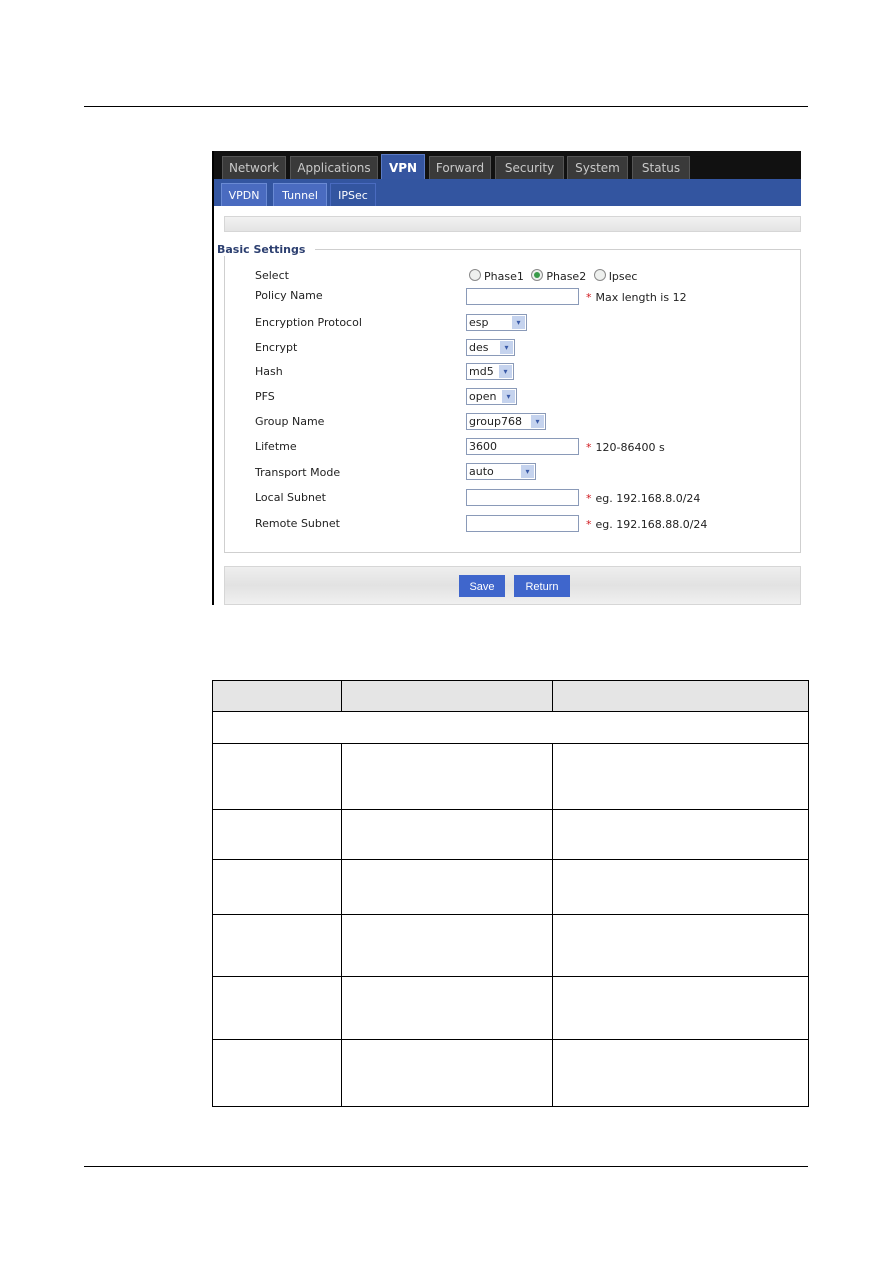 This screenshot has width=893, height=1263. I want to click on transport-mode-label: Transport Mode, so click(298, 472).